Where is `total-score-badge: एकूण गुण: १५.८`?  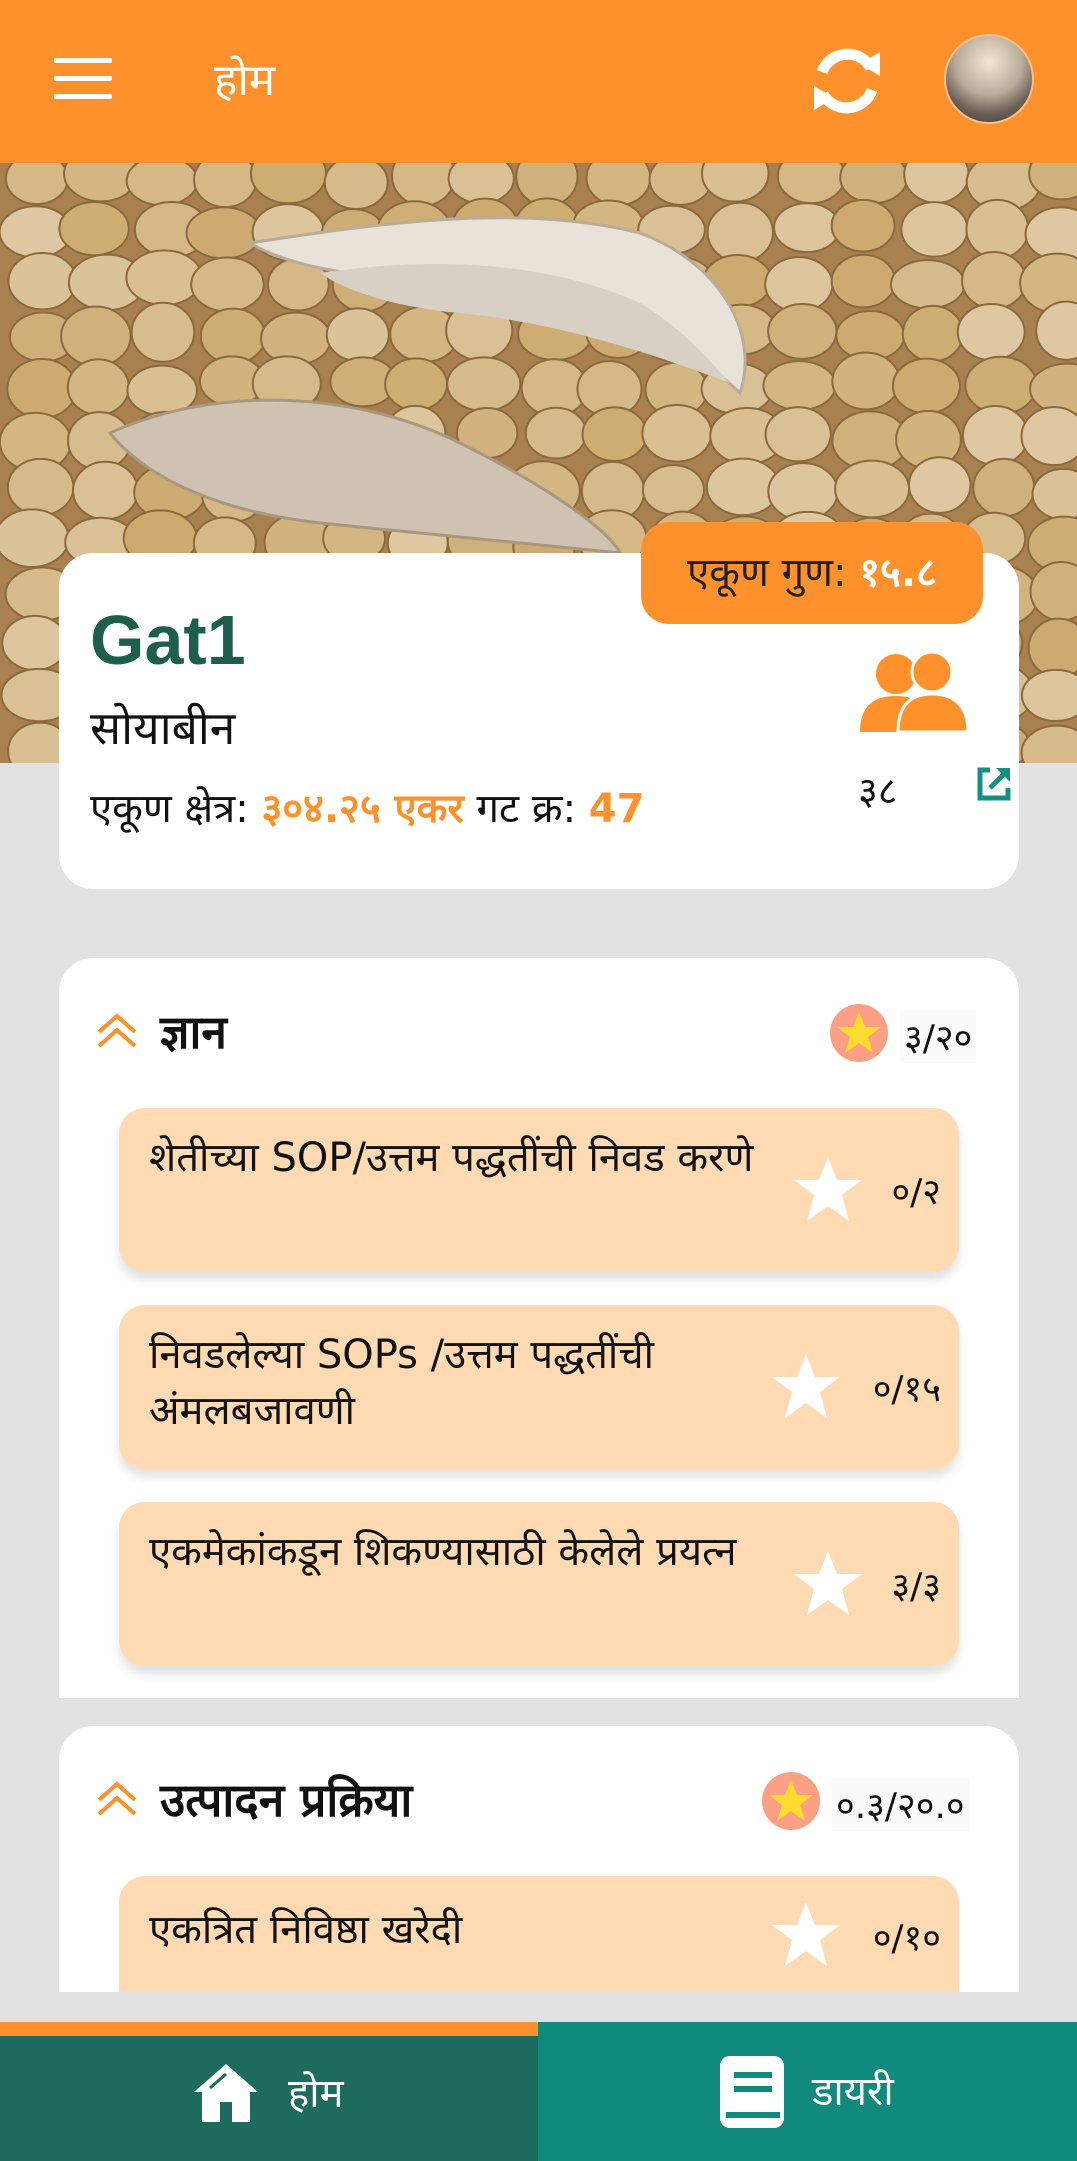
total-score-badge: एकूण गुण: १५.८ is located at coordinates (812, 573).